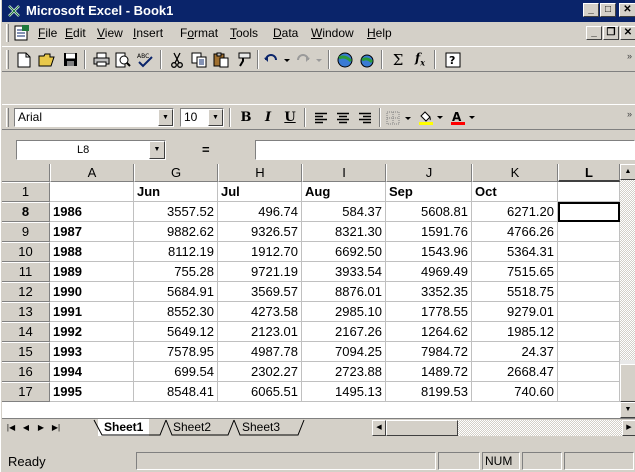 This screenshot has height=472, width=635. I want to click on value-cell: 8321.30, so click(344, 232).